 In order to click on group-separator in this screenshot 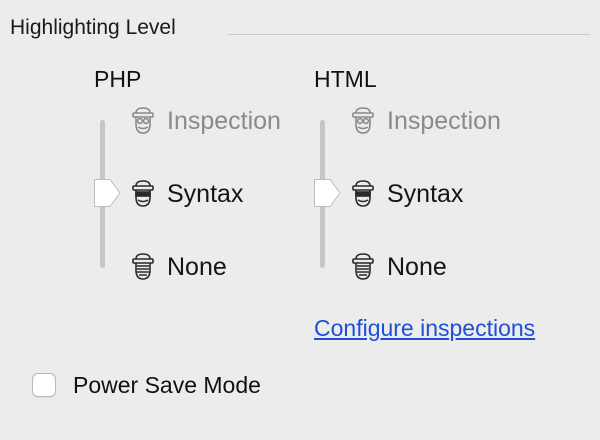, I will do `click(409, 34)`.